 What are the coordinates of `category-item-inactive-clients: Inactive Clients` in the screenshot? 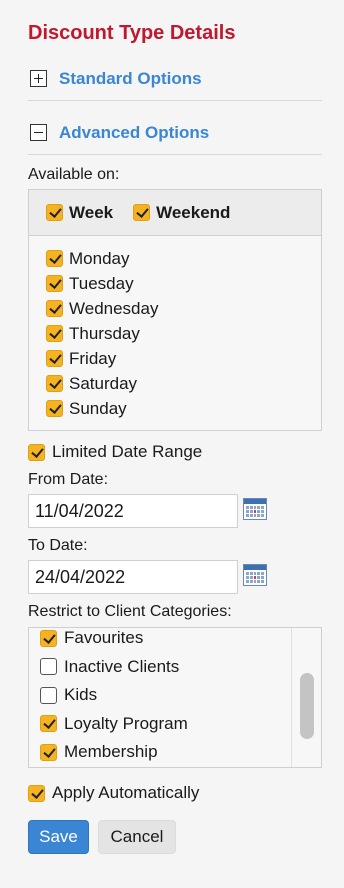 It's located at (114, 667).